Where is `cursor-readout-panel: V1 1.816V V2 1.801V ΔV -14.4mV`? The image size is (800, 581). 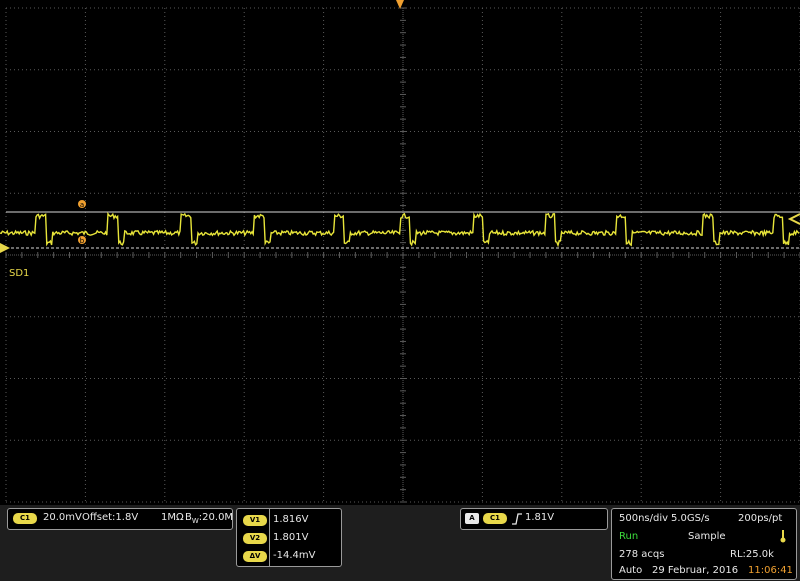
cursor-readout-panel: V1 1.816V V2 1.801V ΔV -14.4mV is located at coordinates (289, 537).